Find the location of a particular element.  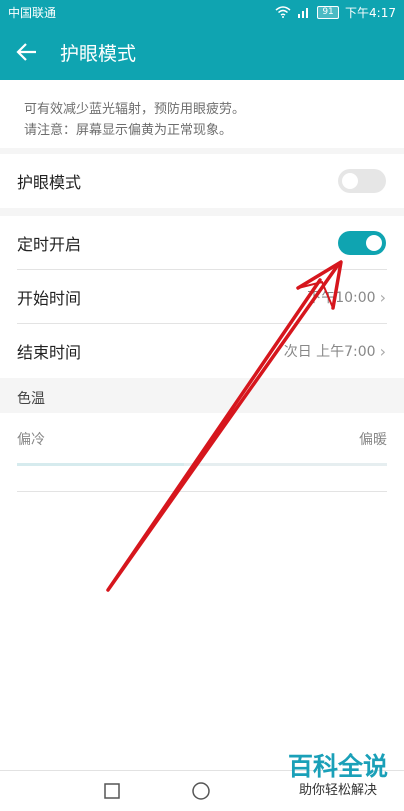

start-time-label: 开始时间 is located at coordinates (49, 298).